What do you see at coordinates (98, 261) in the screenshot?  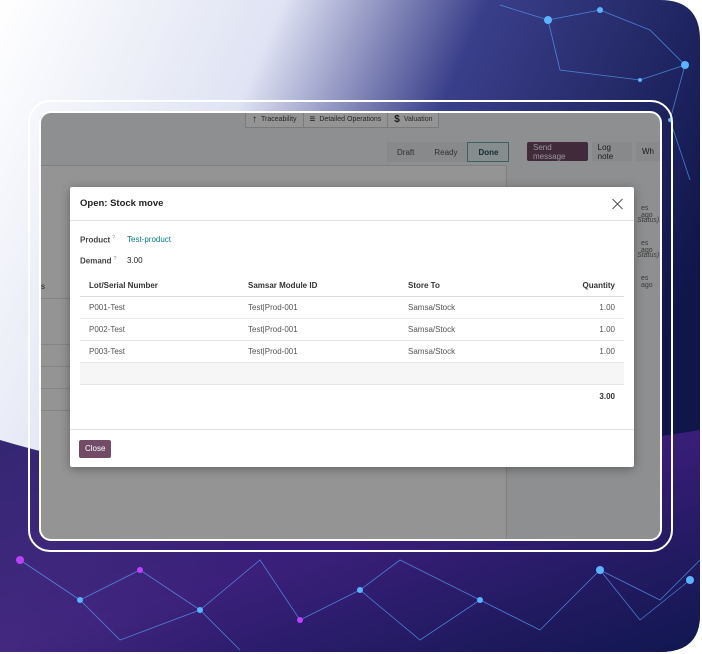 I see `demand-label: Demand?` at bounding box center [98, 261].